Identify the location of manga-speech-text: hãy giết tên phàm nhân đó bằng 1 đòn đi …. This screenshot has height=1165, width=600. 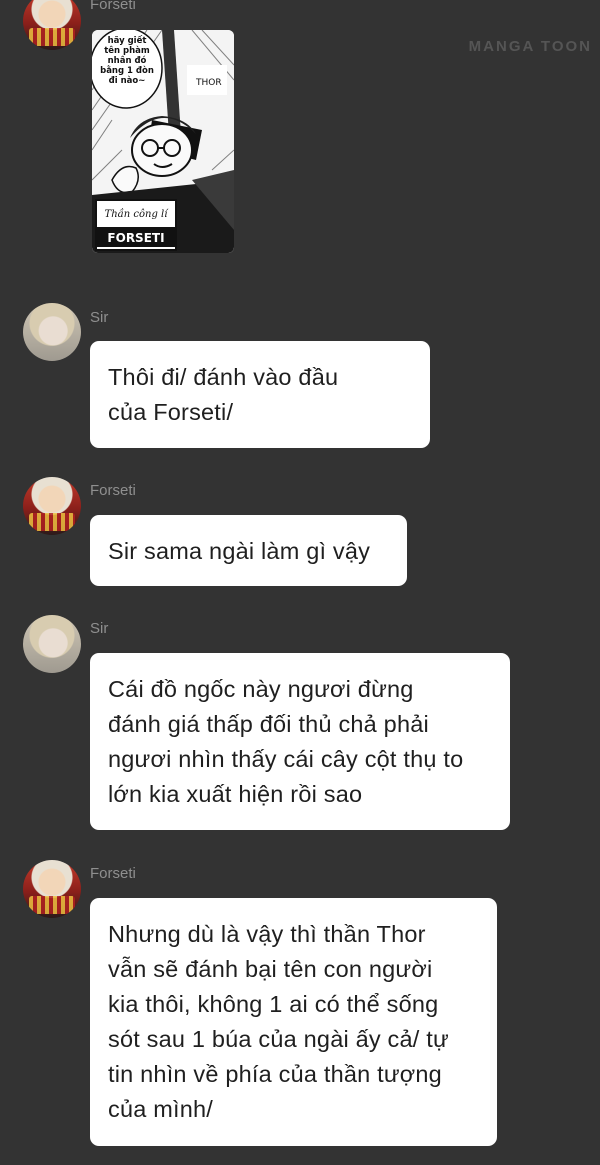
(127, 61).